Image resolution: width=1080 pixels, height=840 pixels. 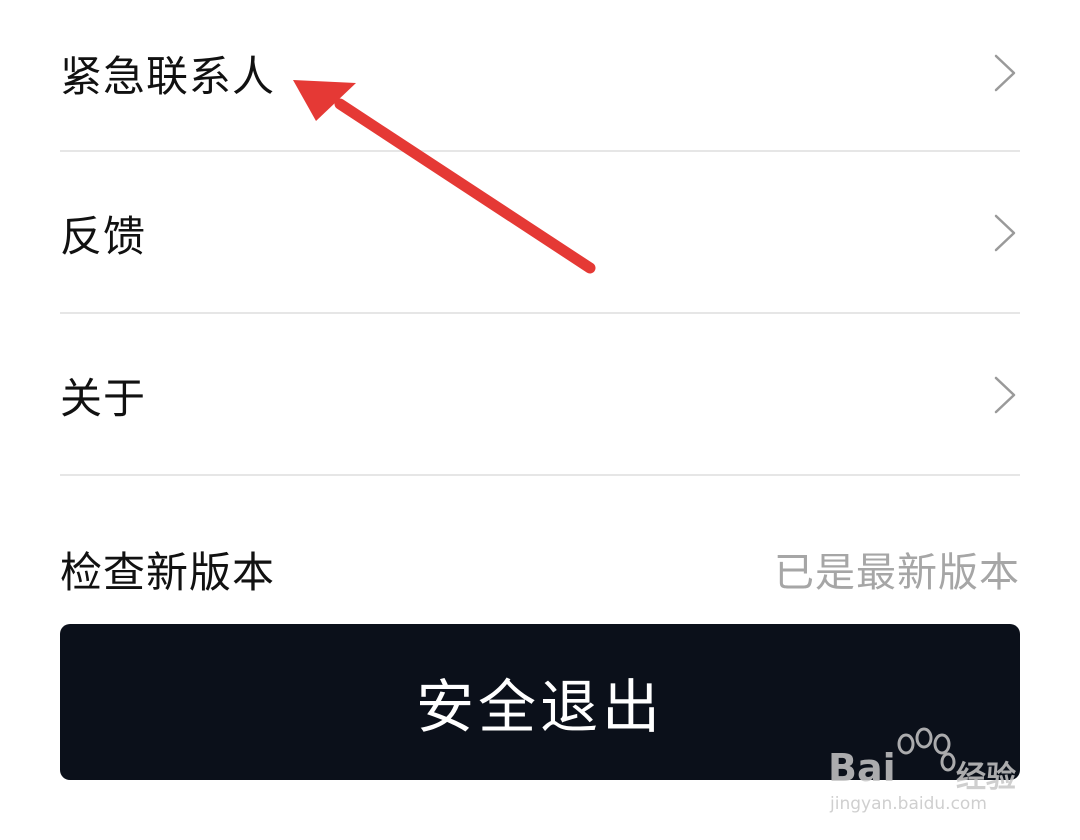 What do you see at coordinates (986, 777) in the screenshot?
I see `watermark-brand-suffix: 经验` at bounding box center [986, 777].